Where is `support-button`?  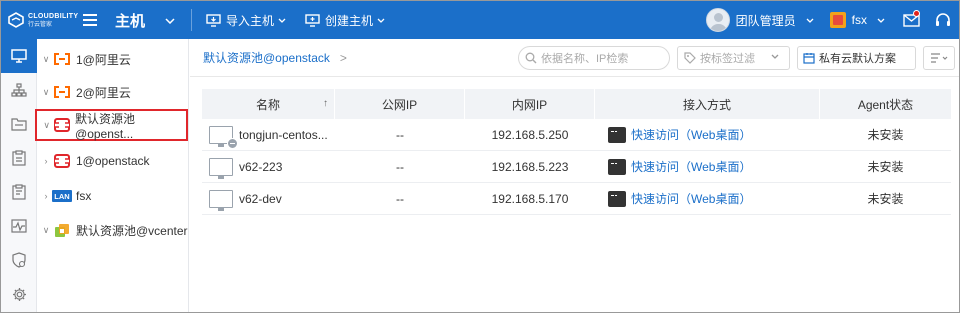 support-button is located at coordinates (943, 20).